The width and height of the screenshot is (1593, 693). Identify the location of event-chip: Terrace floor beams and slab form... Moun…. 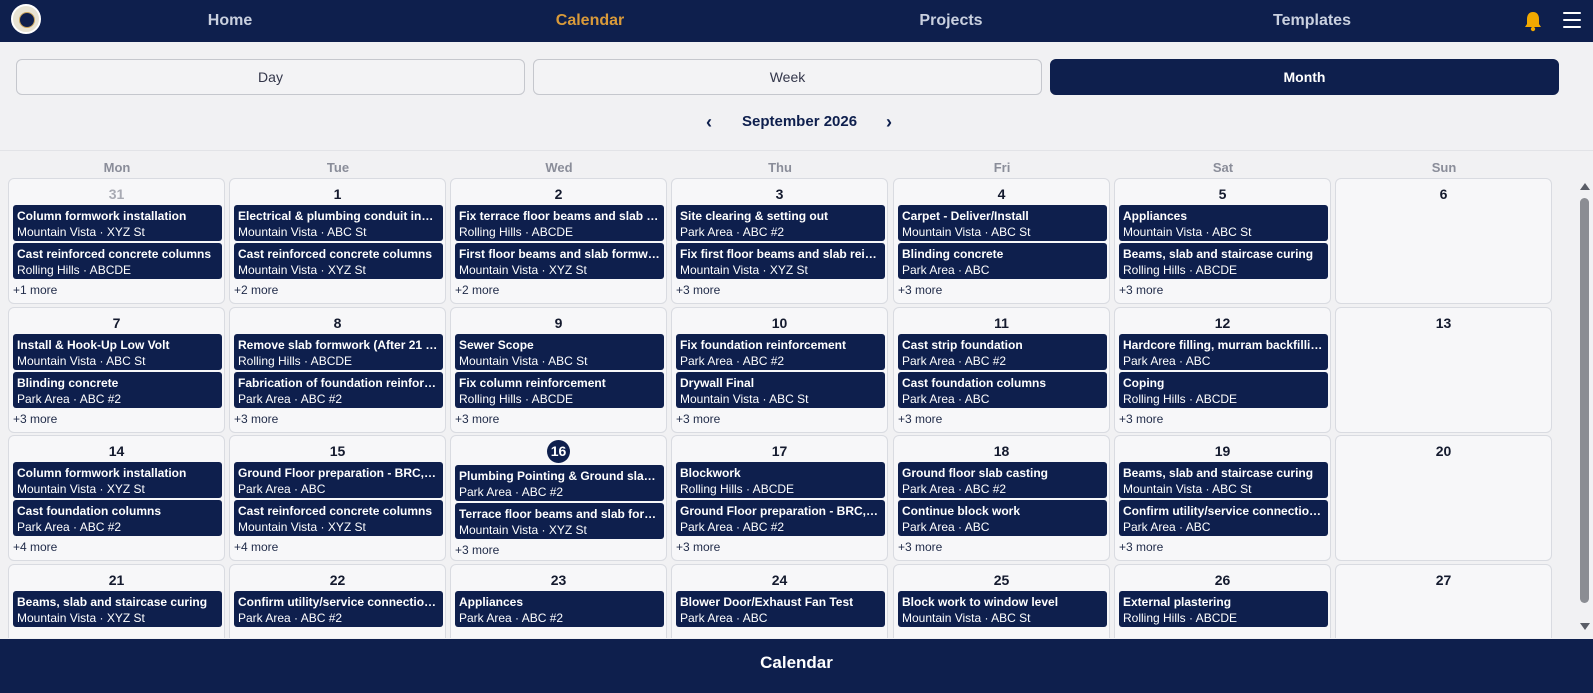
(559, 521).